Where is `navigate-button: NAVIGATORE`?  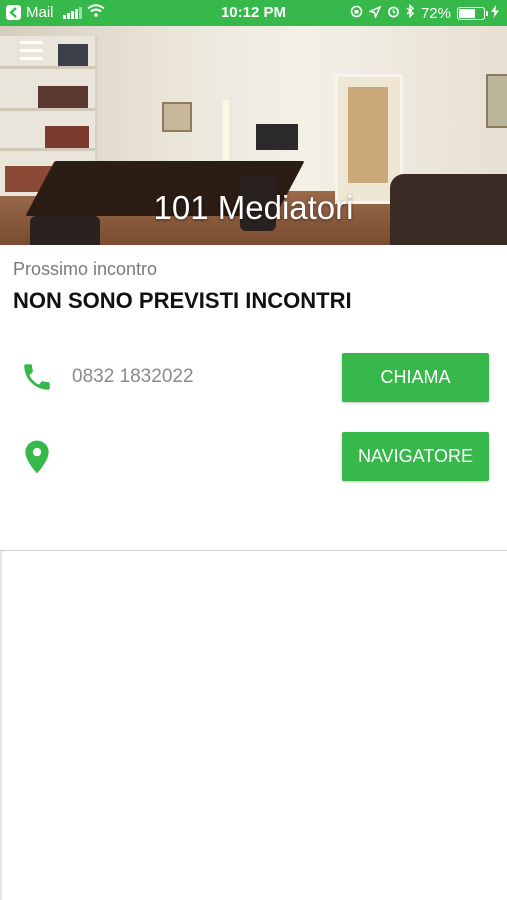
navigate-button: NAVIGATORE is located at coordinates (415, 456).